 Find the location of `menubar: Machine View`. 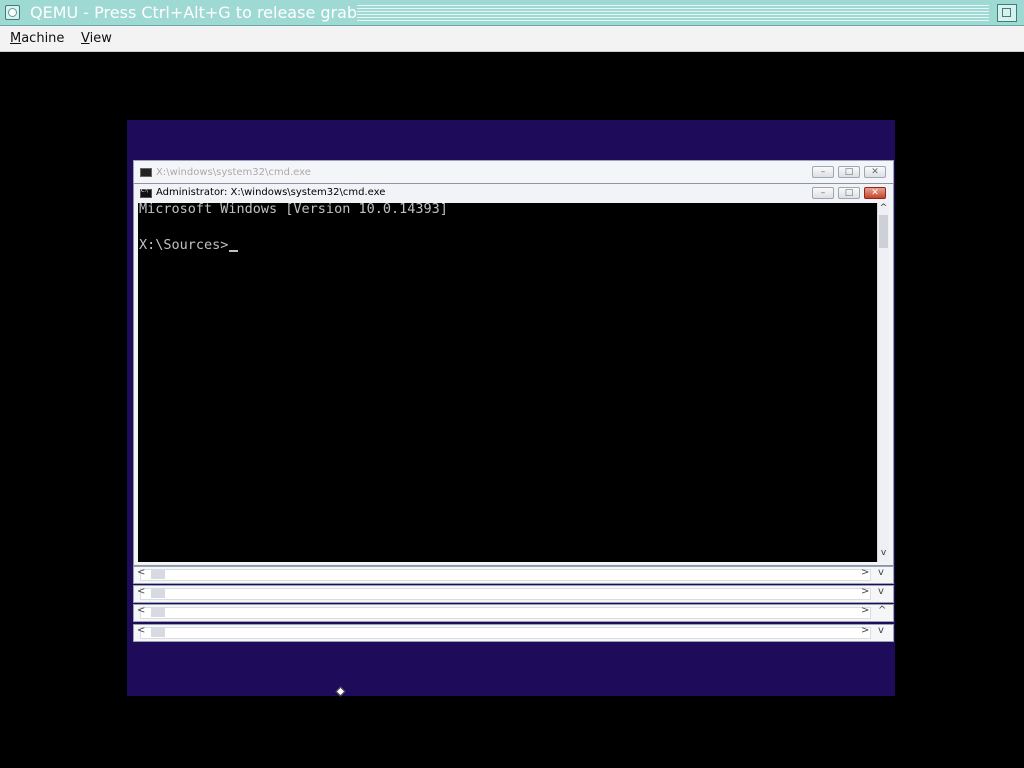

menubar: Machine View is located at coordinates (512, 39).